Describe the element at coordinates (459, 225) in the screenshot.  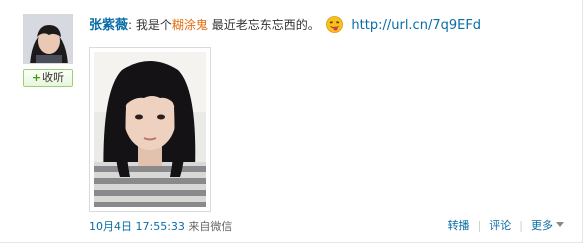
I see `repost-button: 转播` at that location.